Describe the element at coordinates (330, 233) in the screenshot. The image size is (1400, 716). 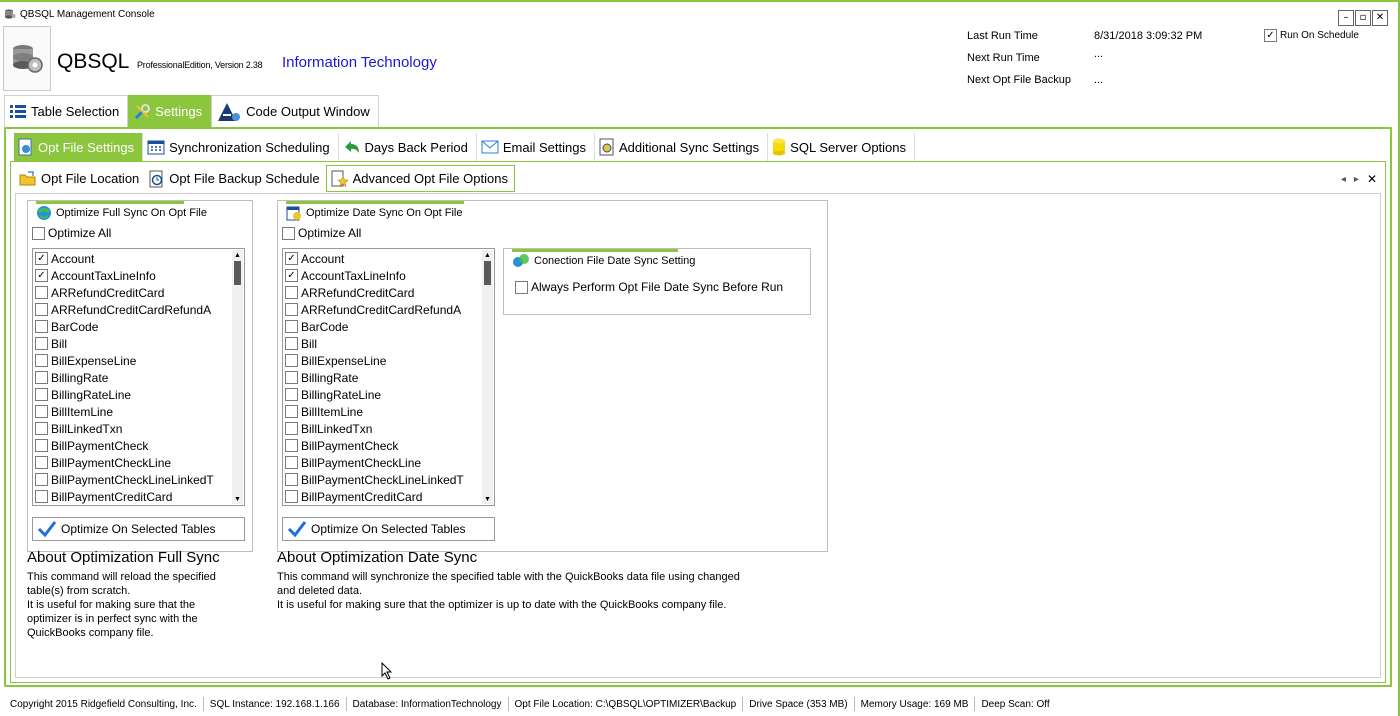
I see `date-sync-optimize-all-label: Optimize All` at that location.